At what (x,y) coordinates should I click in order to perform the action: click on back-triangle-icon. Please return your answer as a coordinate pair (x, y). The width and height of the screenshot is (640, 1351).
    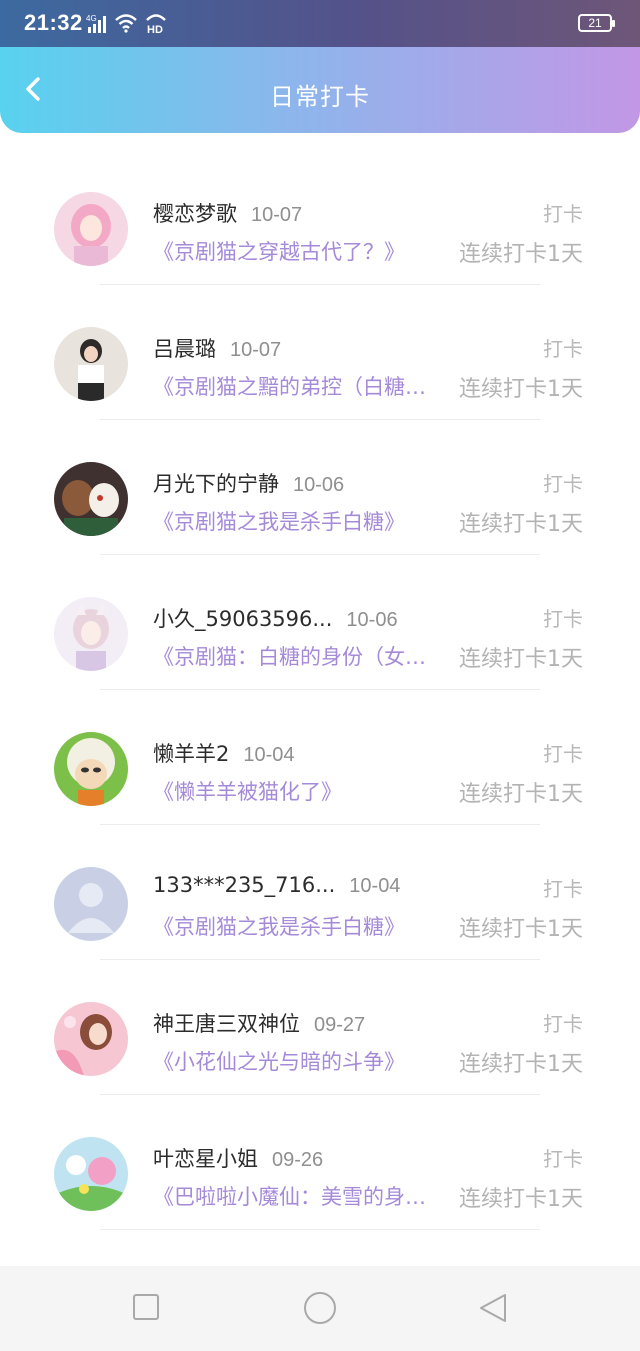
    Looking at the image, I should click on (493, 1308).